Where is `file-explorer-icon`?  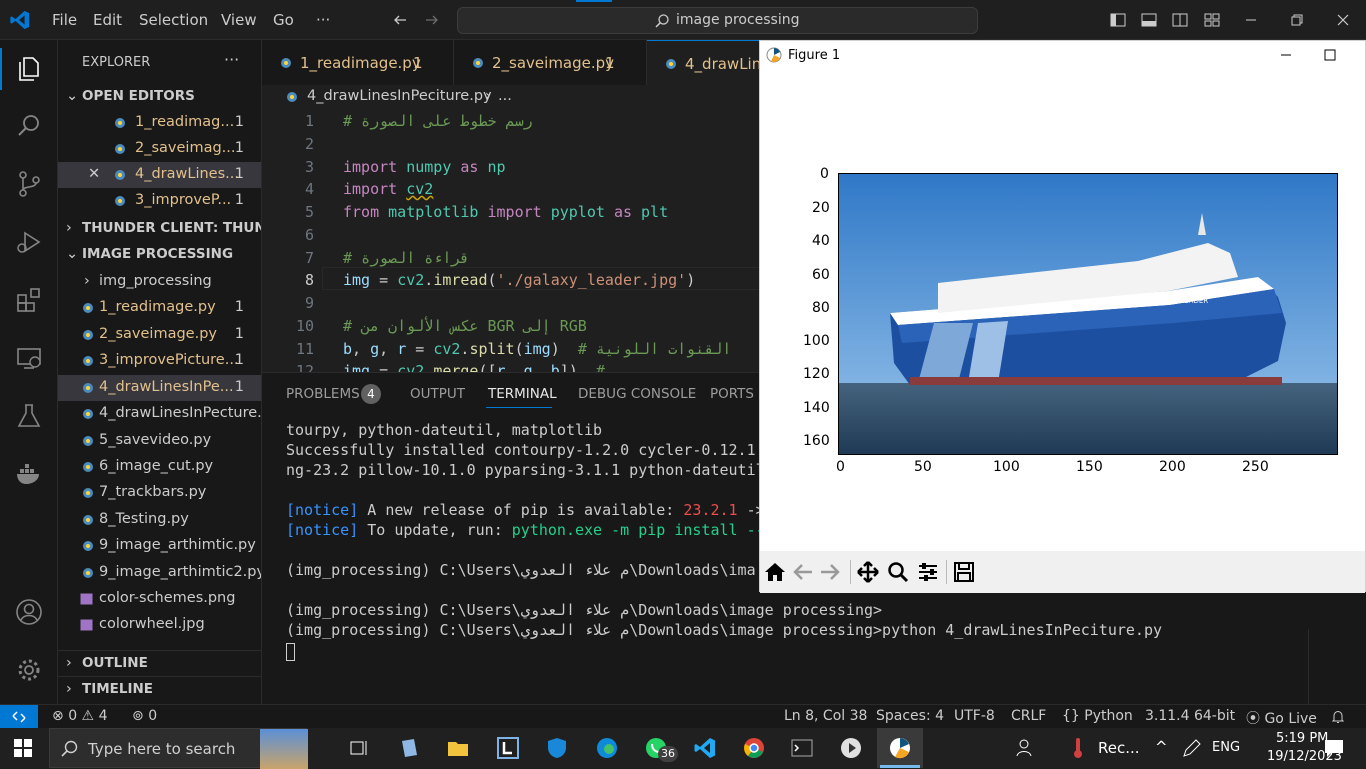
file-explorer-icon is located at coordinates (458, 748).